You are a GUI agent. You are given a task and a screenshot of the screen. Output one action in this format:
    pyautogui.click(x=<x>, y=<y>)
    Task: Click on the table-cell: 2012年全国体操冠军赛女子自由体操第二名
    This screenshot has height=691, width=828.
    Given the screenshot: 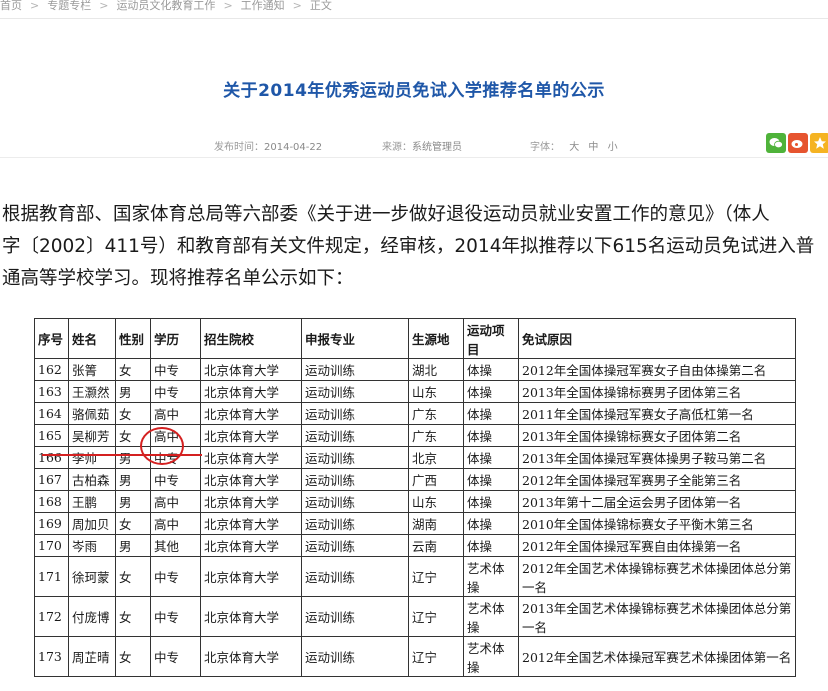 What is the action you would take?
    pyautogui.click(x=657, y=369)
    